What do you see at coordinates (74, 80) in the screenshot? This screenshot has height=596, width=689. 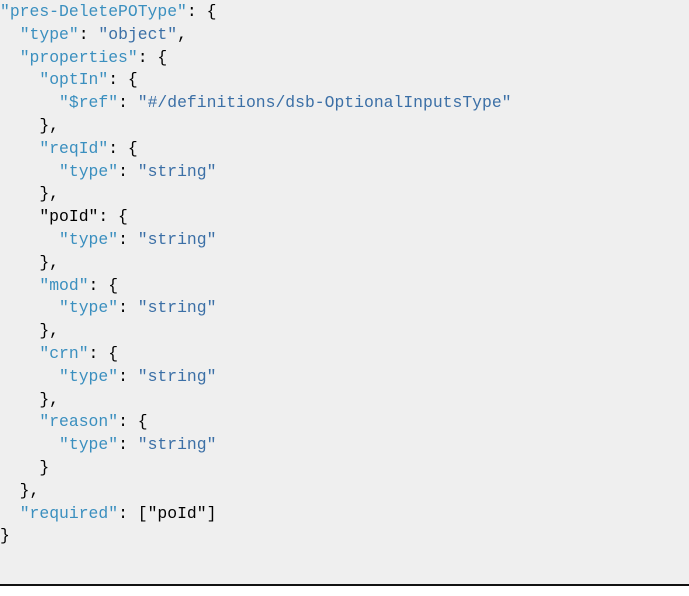 I see `code-token-key: "optIn"` at bounding box center [74, 80].